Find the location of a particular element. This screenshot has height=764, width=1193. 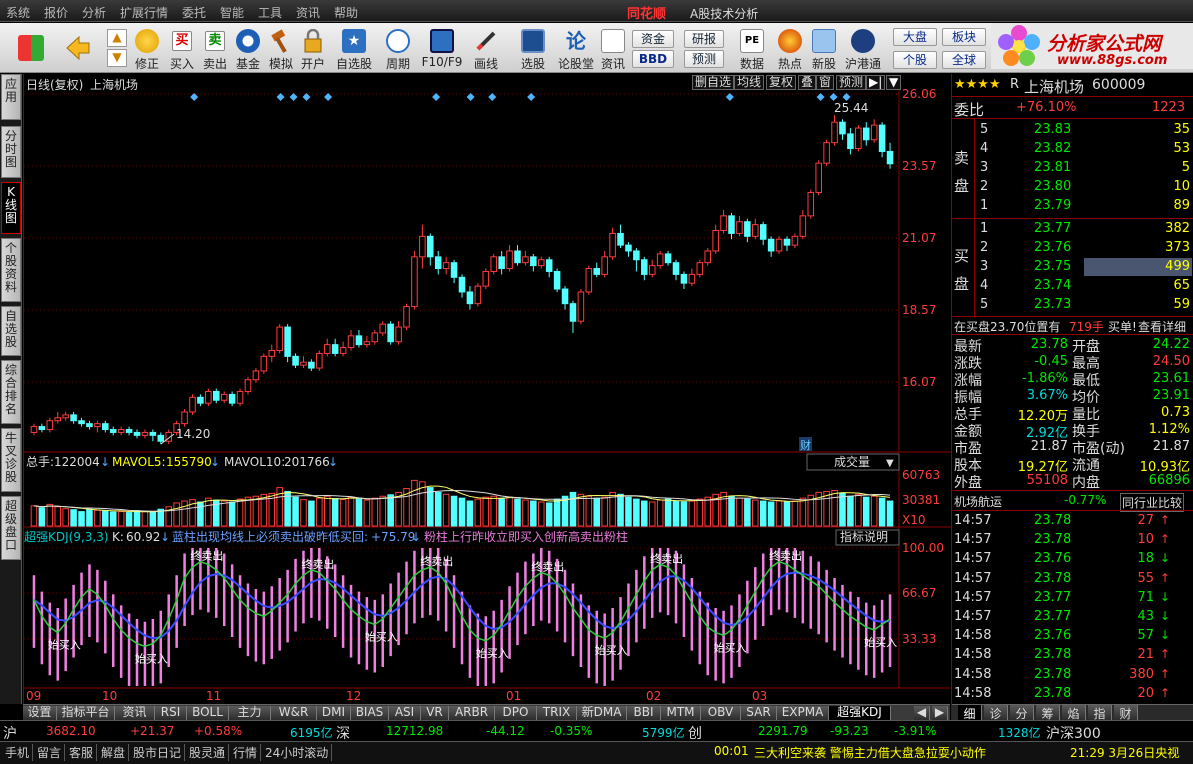

tab-arbr: ARBR is located at coordinates (472, 713).